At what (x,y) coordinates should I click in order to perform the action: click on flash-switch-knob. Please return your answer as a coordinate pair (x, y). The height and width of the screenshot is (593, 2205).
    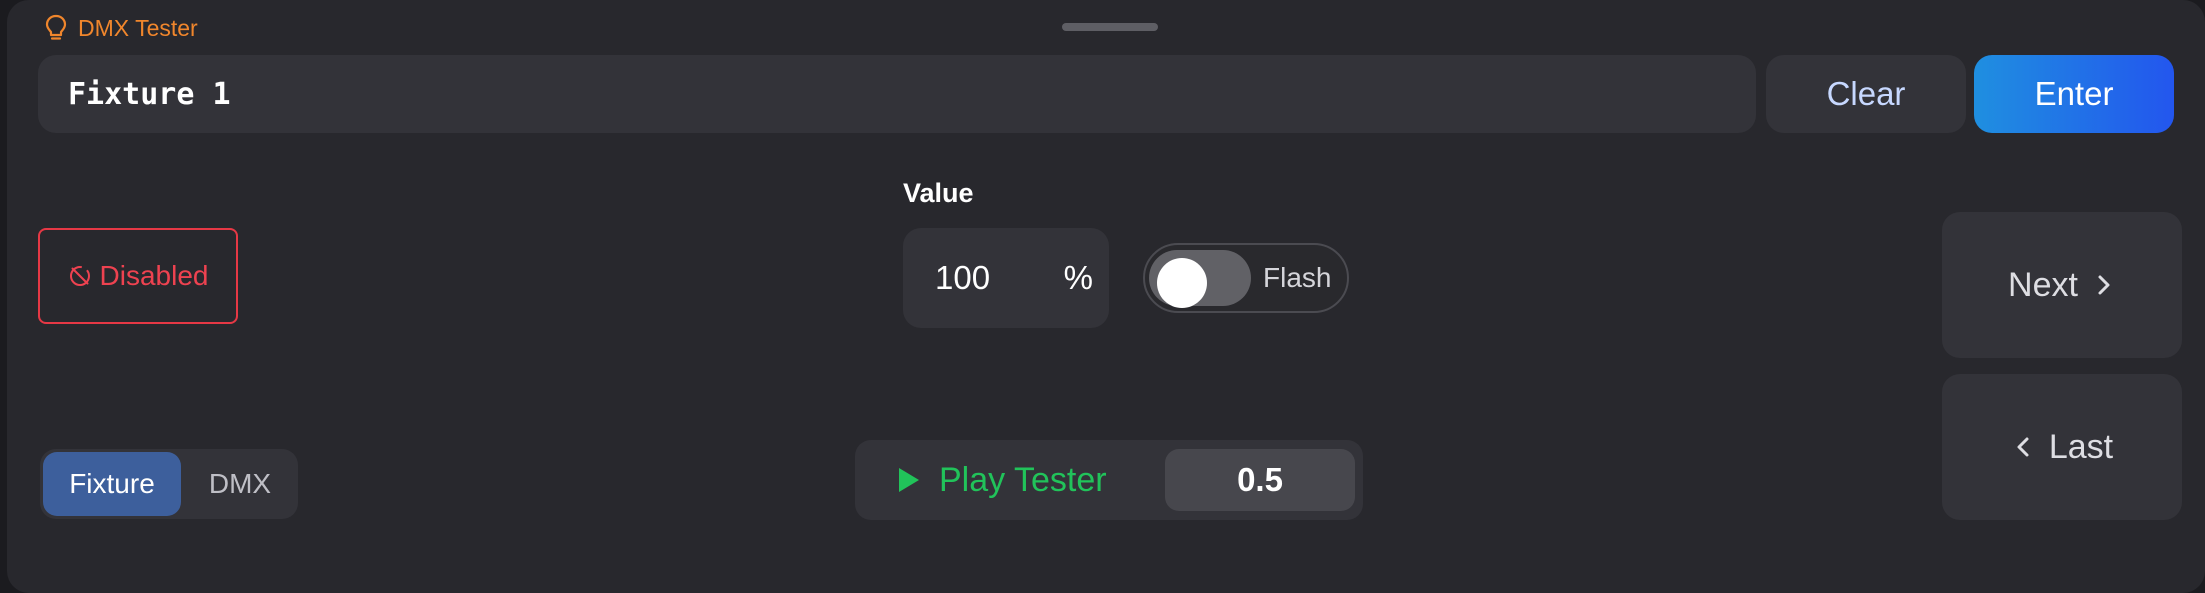
    Looking at the image, I should click on (1182, 283).